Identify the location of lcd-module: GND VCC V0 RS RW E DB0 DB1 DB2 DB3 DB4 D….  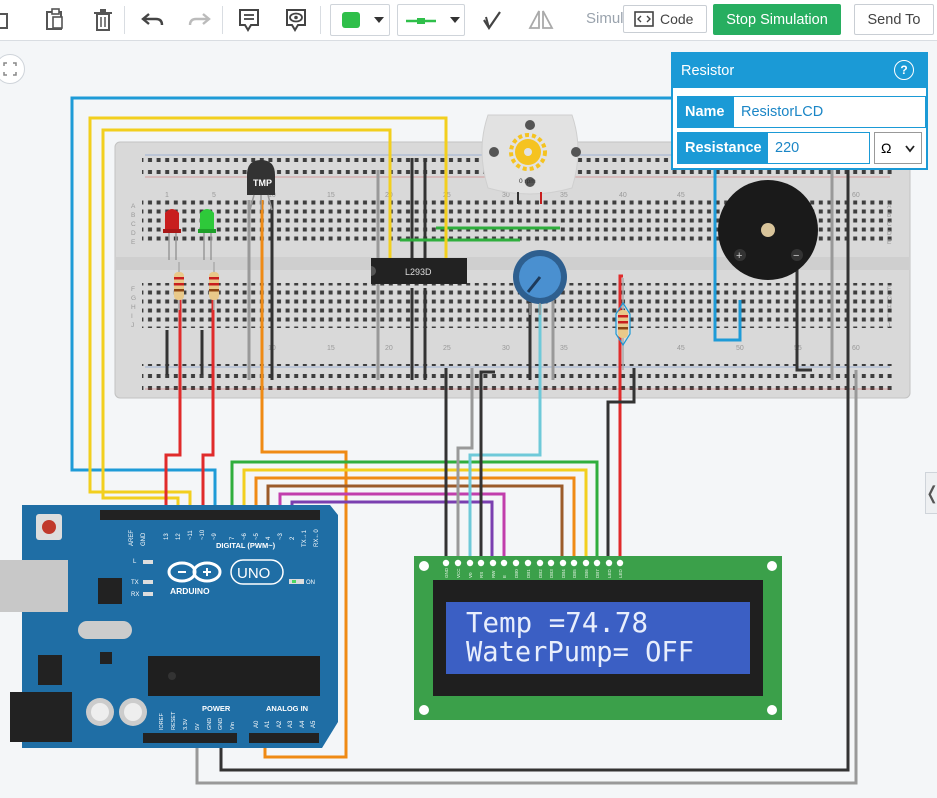
(598, 638).